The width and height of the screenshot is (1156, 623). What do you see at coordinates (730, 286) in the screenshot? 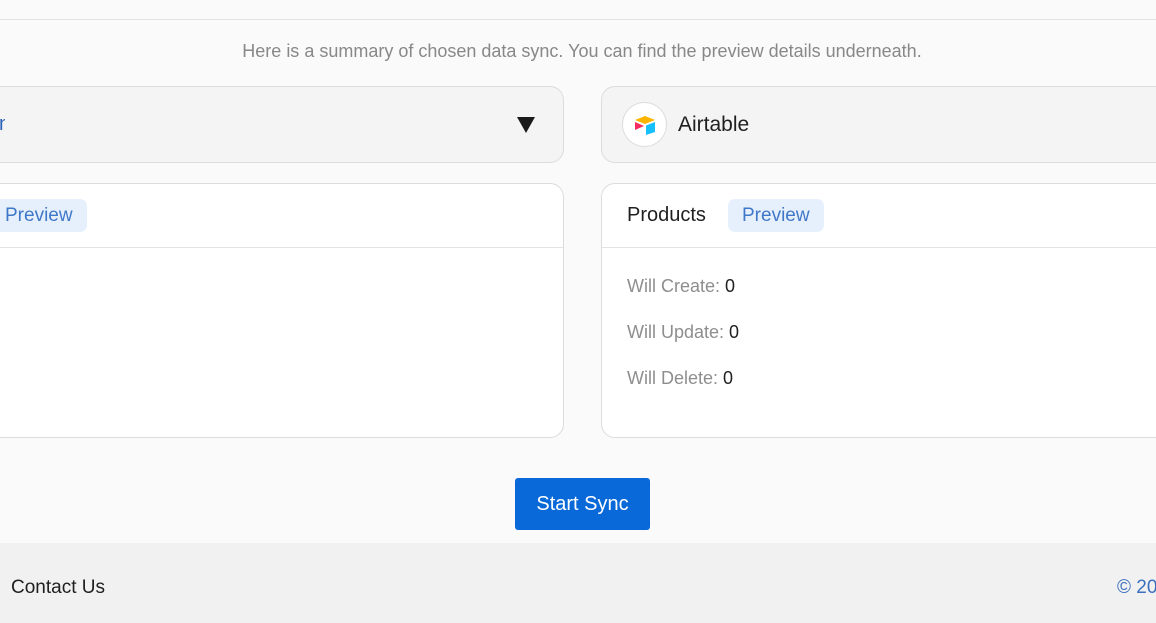
I see `will-create-value: 0` at bounding box center [730, 286].